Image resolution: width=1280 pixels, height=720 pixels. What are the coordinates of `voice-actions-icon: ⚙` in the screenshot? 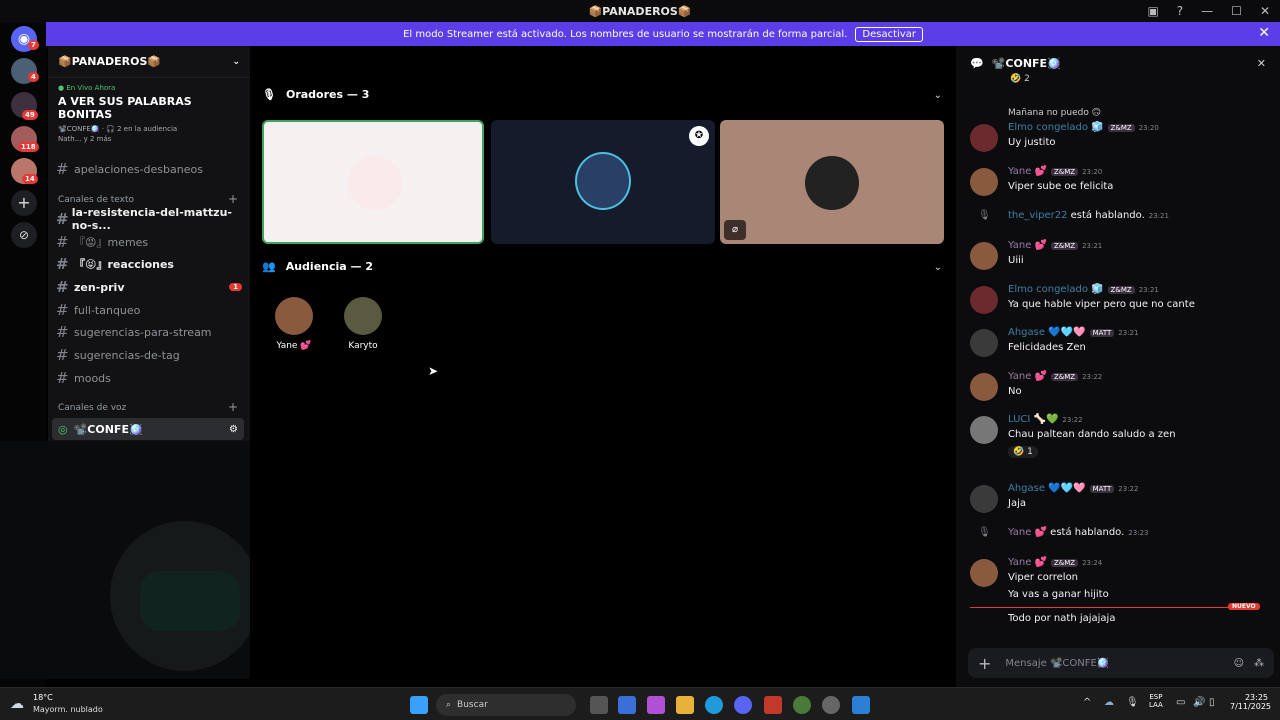 It's located at (233, 429).